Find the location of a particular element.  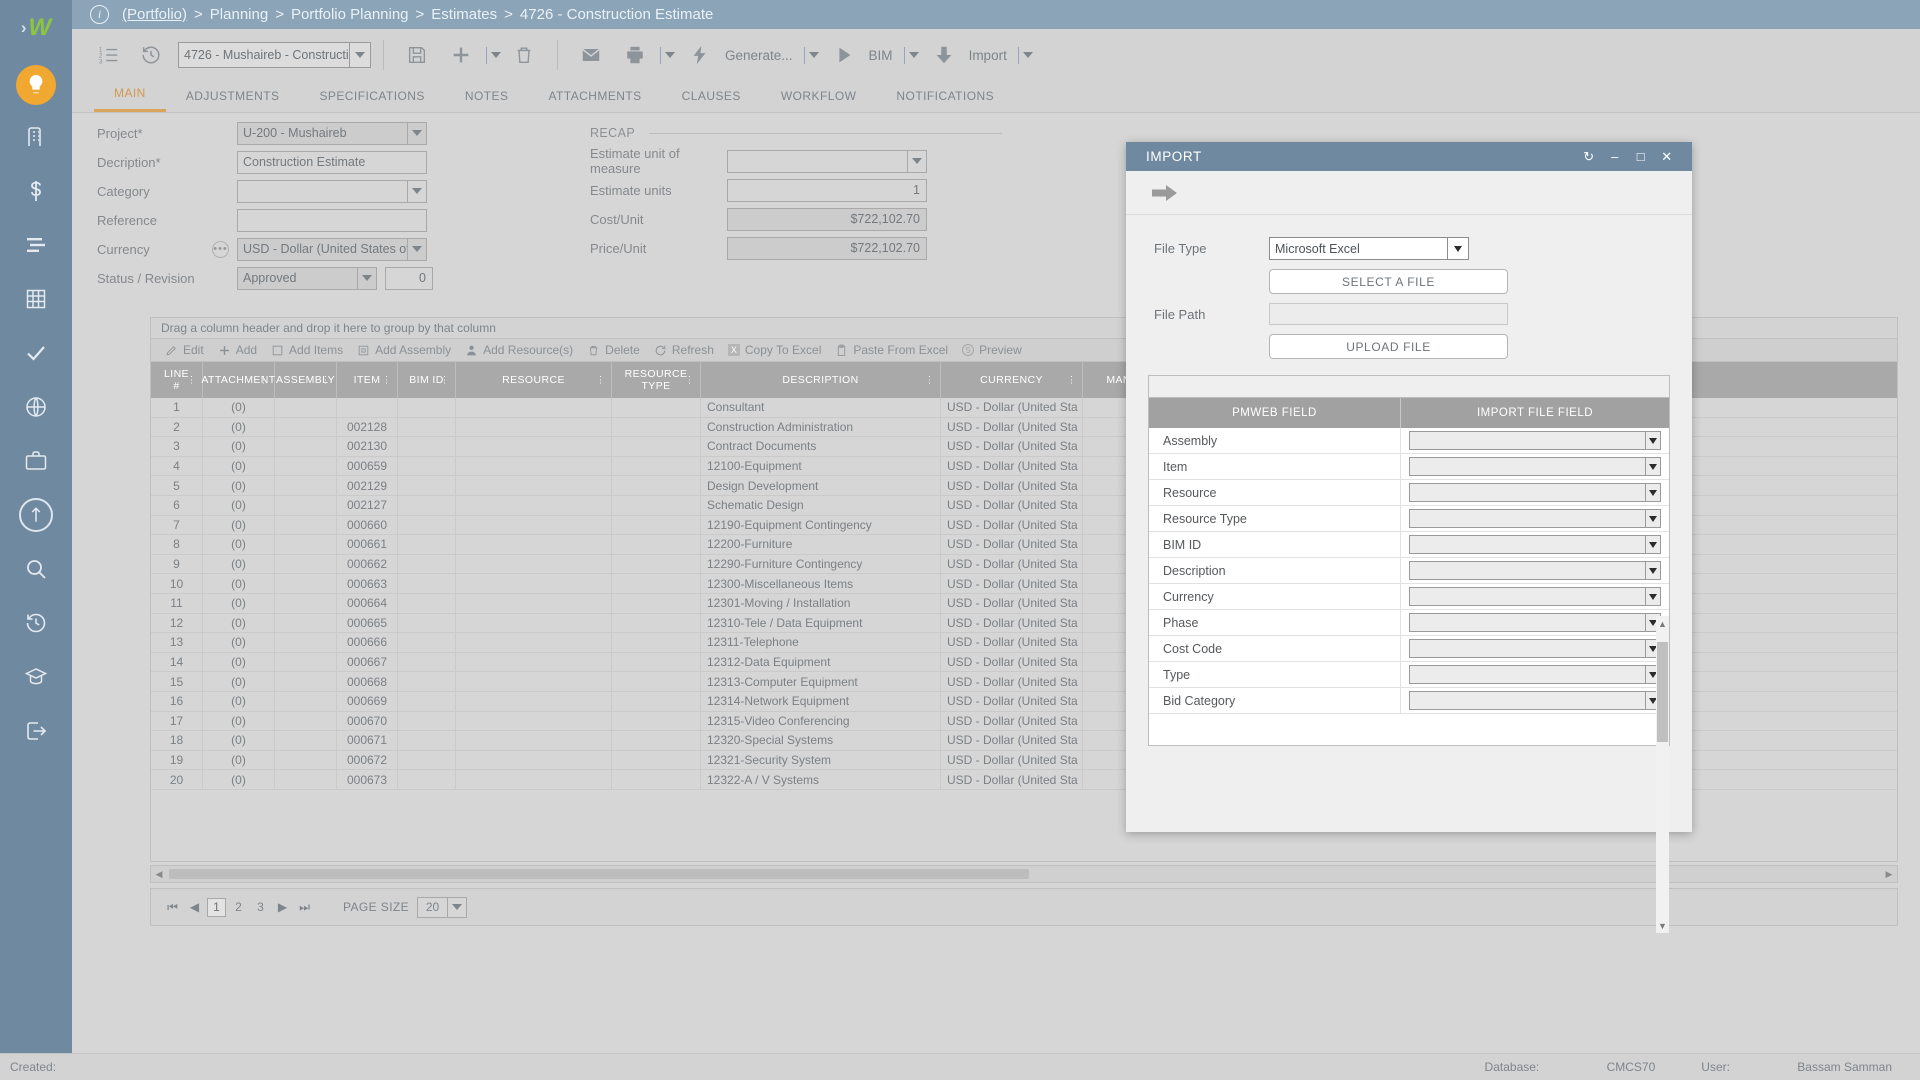

field-reference is located at coordinates (332, 220).